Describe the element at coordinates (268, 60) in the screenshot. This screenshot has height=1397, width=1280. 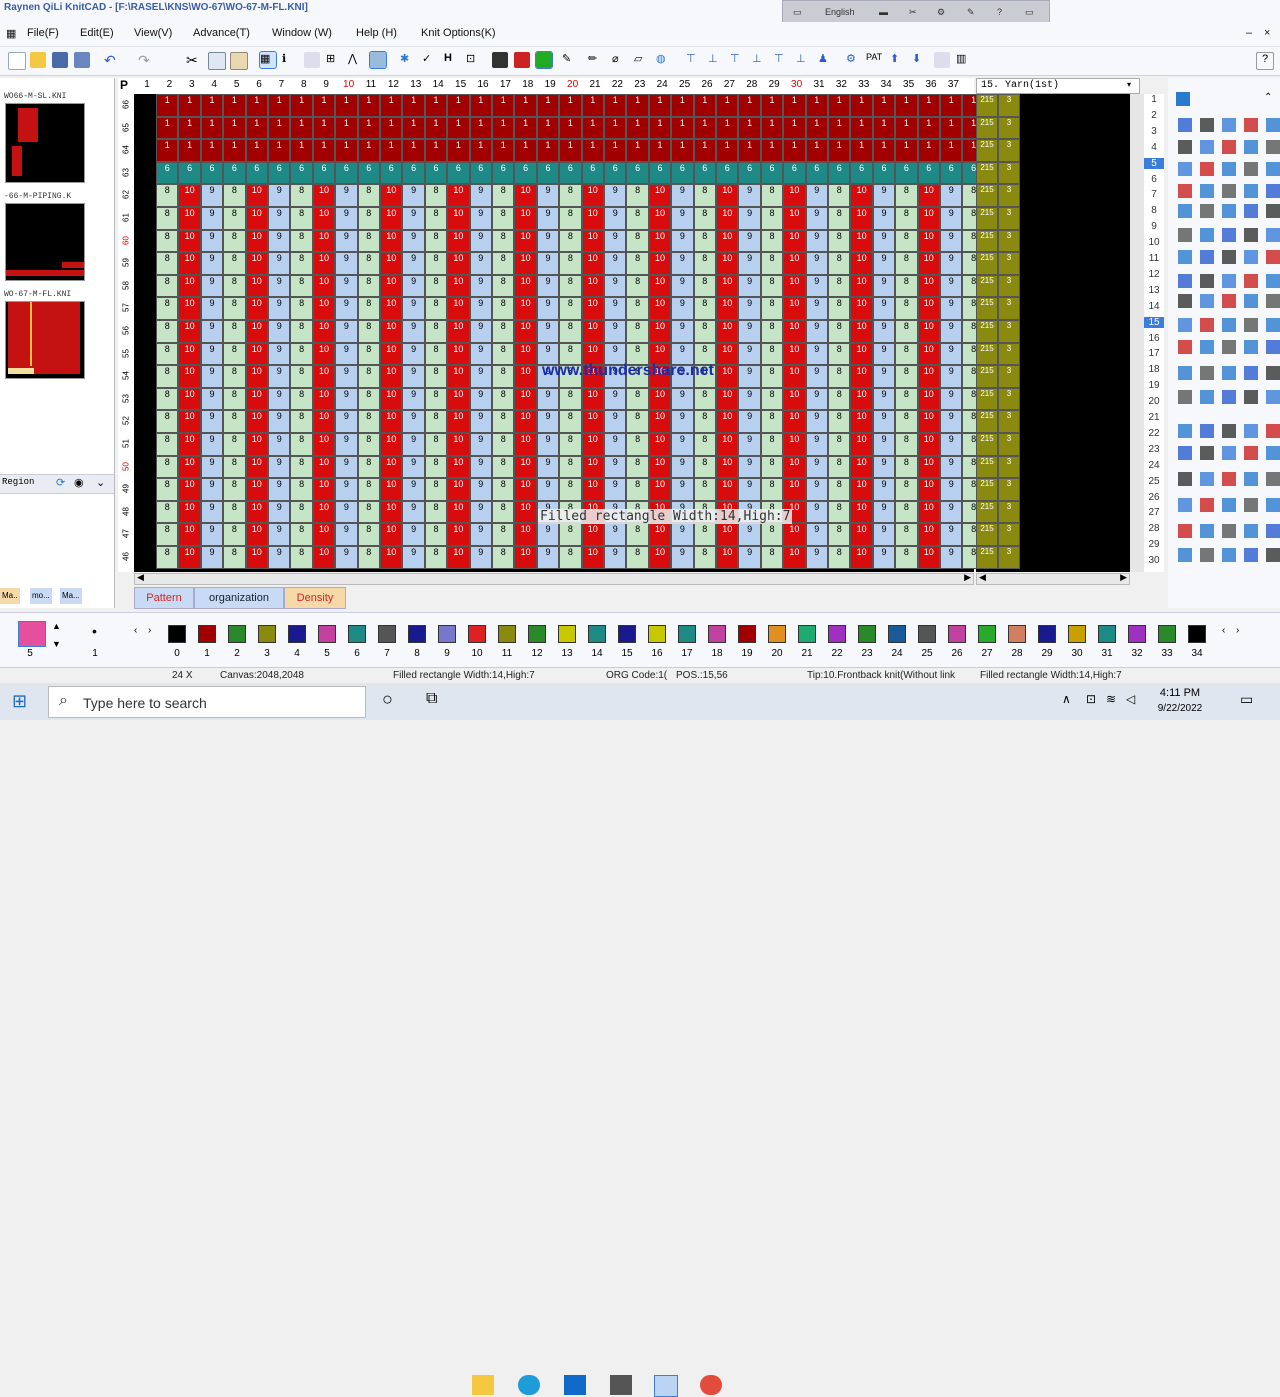
I see `grid-toggle-icon: ▦` at that location.